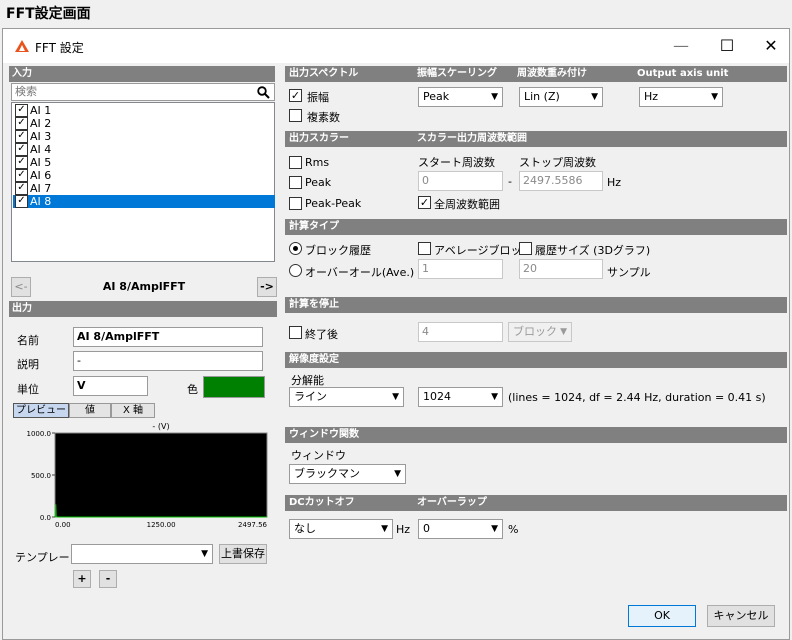 Image resolution: width=792 pixels, height=640 pixels. I want to click on tab-values: 値, so click(90, 410).